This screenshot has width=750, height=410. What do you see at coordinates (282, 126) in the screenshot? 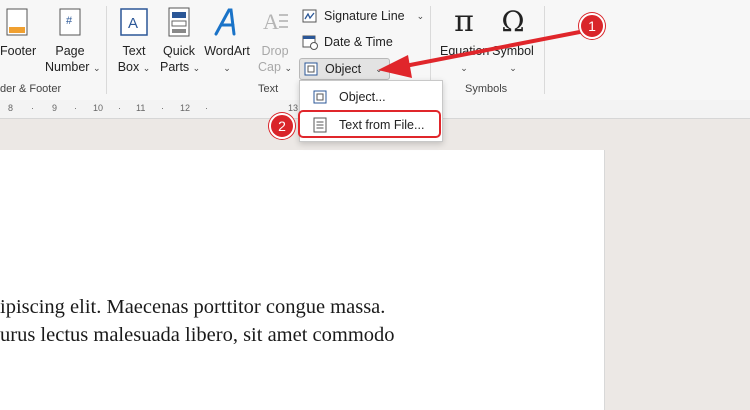
I see `step-badge-2: 2` at bounding box center [282, 126].